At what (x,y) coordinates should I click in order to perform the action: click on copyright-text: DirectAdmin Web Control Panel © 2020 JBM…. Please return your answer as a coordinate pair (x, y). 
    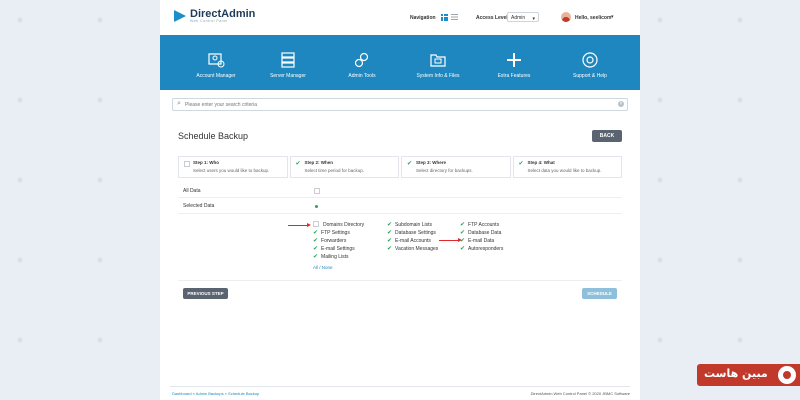
    Looking at the image, I should click on (580, 393).